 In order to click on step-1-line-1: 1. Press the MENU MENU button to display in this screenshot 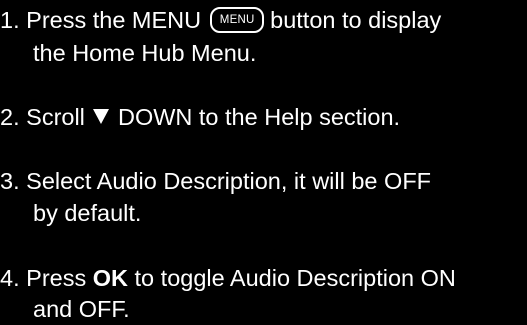, I will do `click(220, 20)`.